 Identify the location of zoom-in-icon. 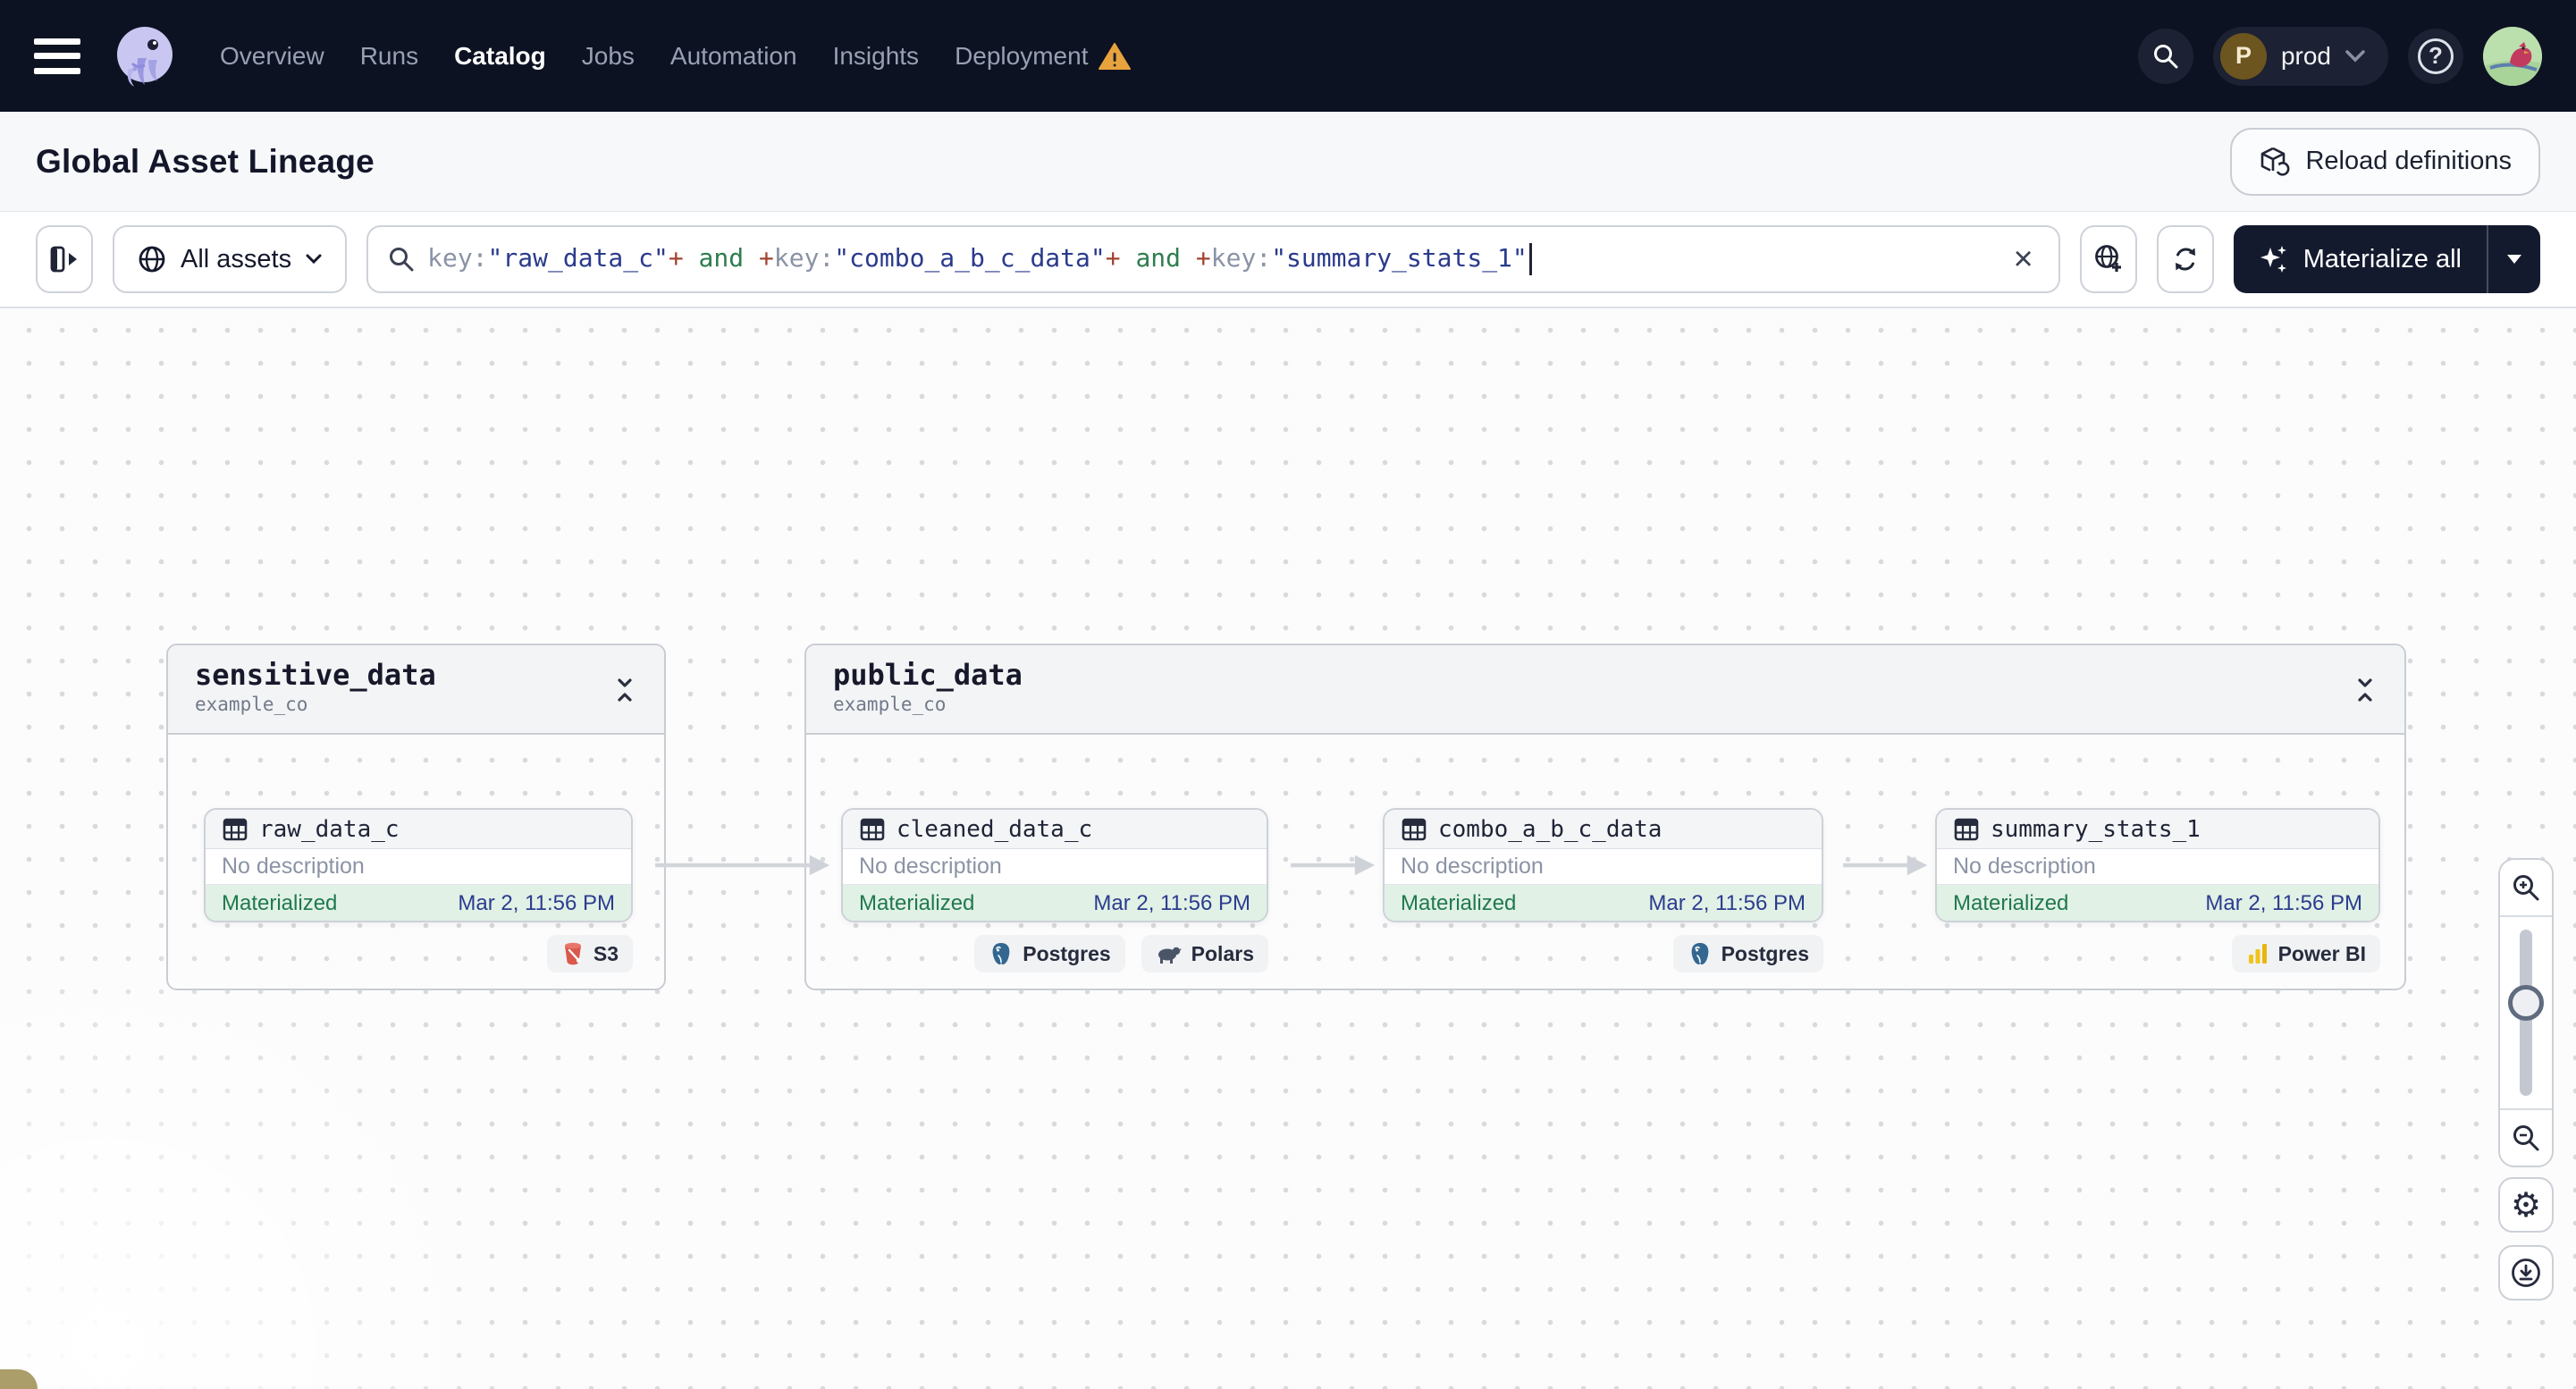
(2526, 888).